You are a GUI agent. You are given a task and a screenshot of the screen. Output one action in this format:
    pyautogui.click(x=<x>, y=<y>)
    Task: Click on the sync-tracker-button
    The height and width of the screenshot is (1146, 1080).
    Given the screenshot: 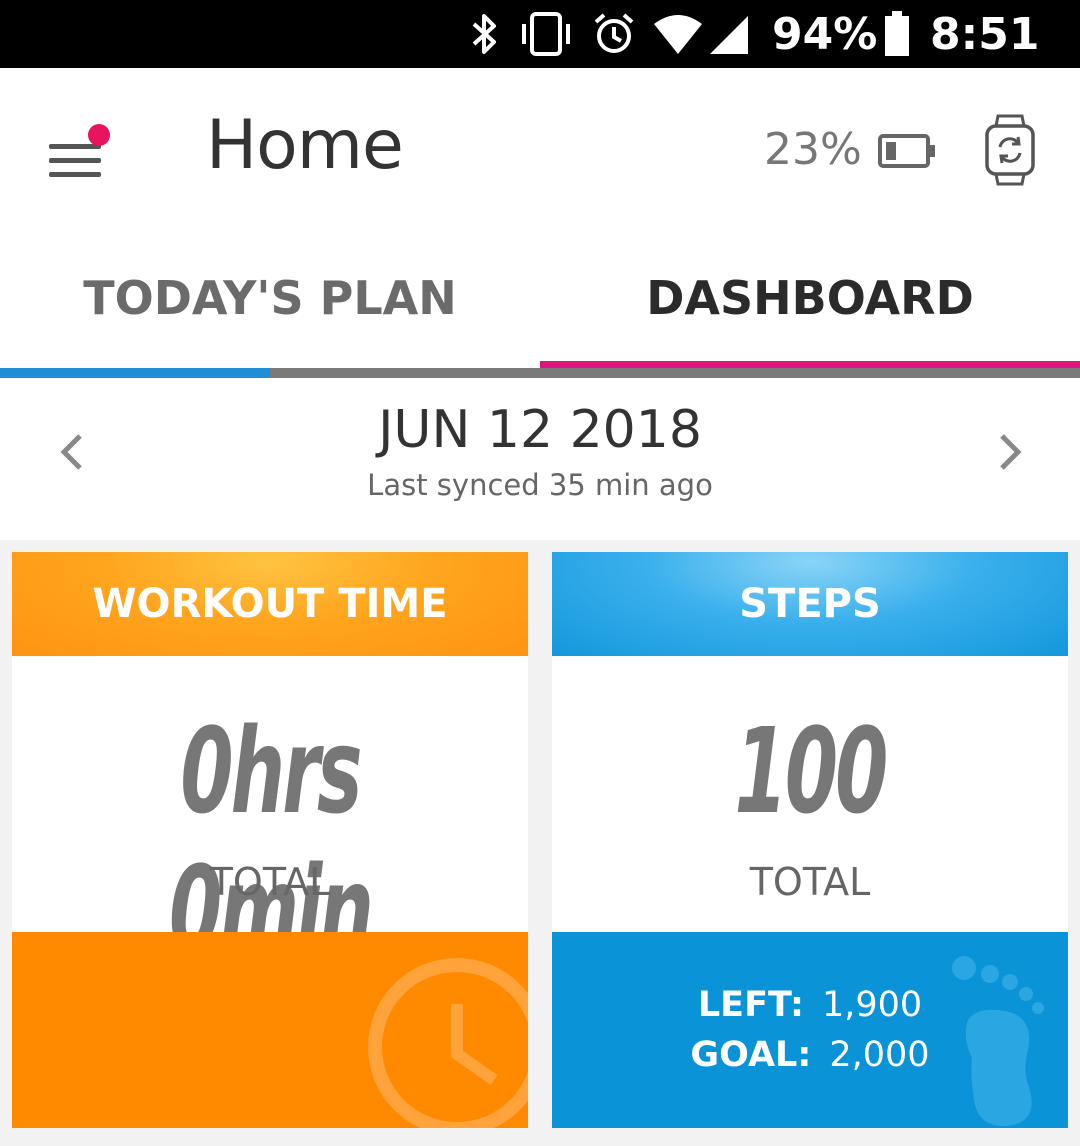 What is the action you would take?
    pyautogui.click(x=1010, y=150)
    